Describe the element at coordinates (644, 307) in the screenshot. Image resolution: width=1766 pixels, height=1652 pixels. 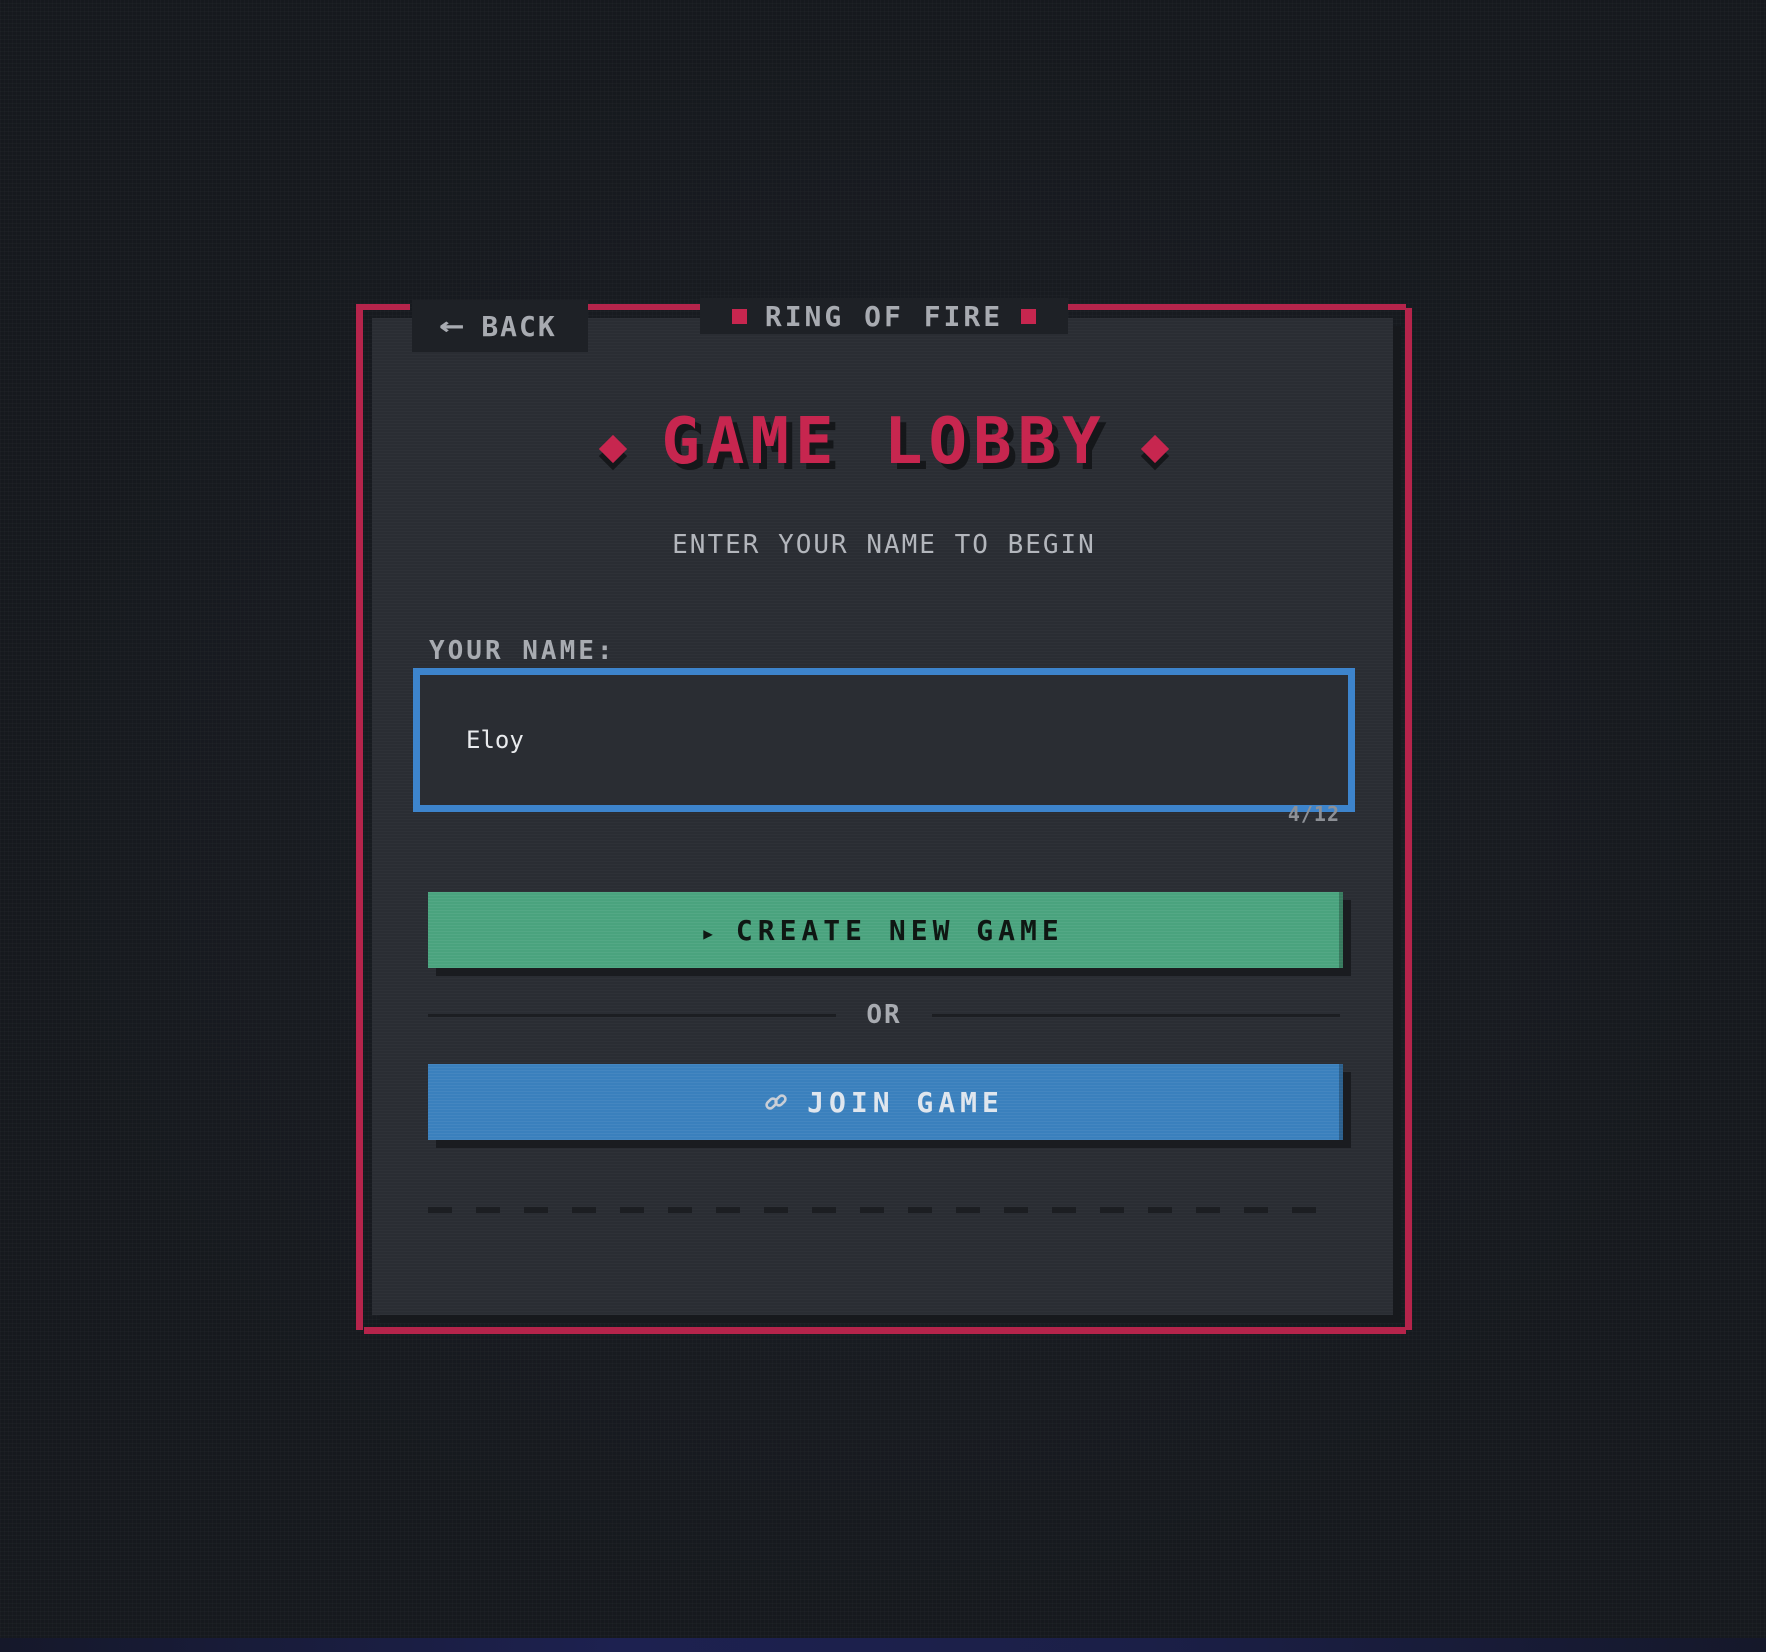
I see `frame-top-middle` at that location.